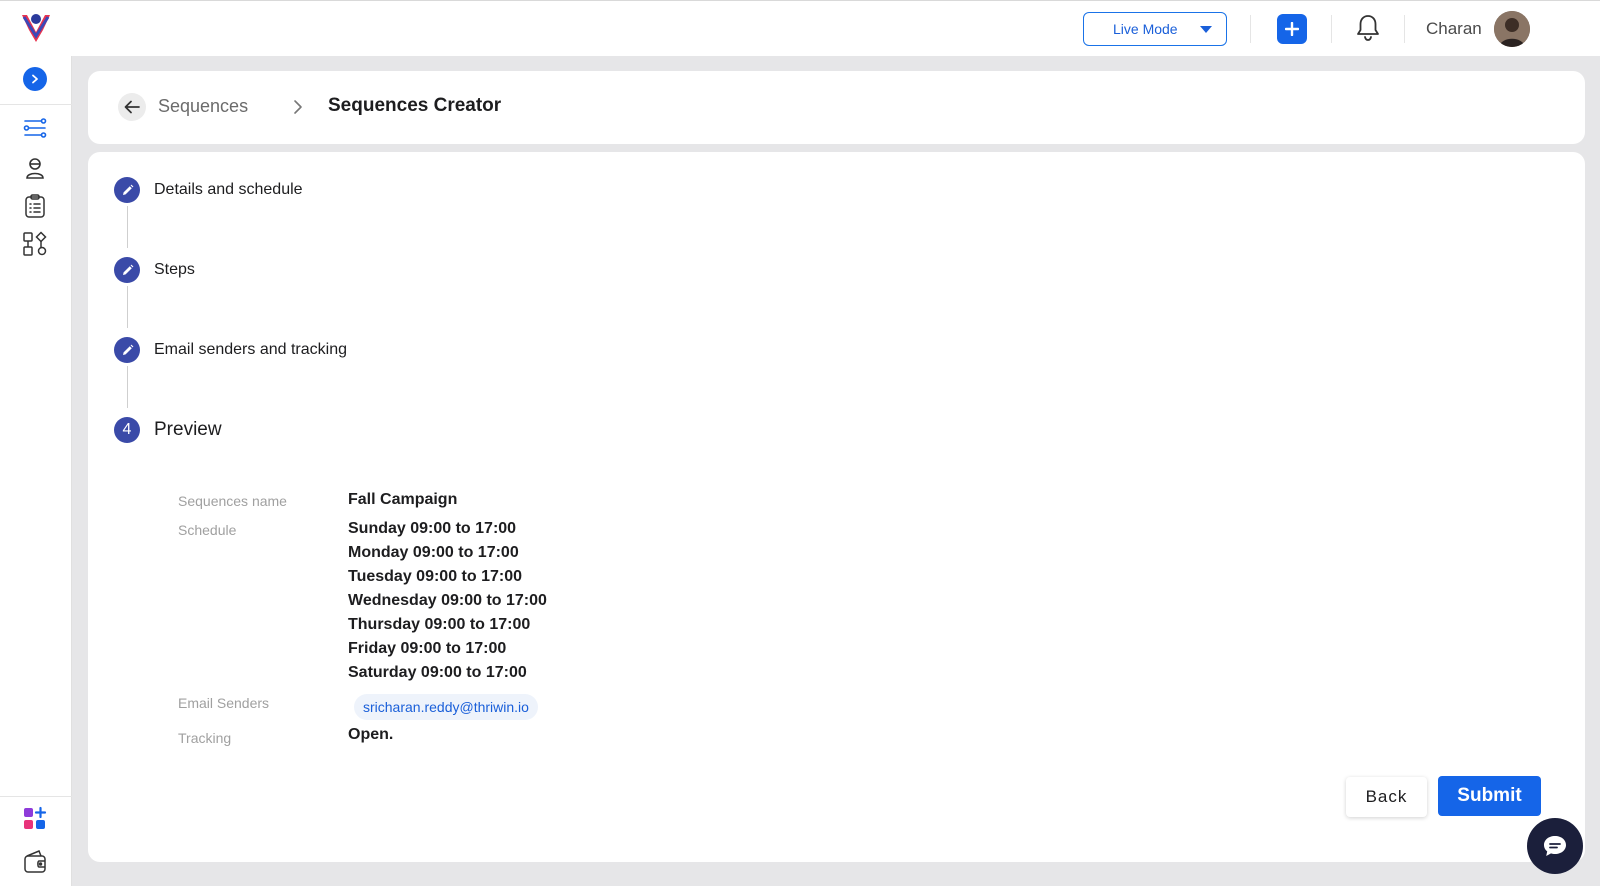  I want to click on step-label: Preview, so click(188, 429).